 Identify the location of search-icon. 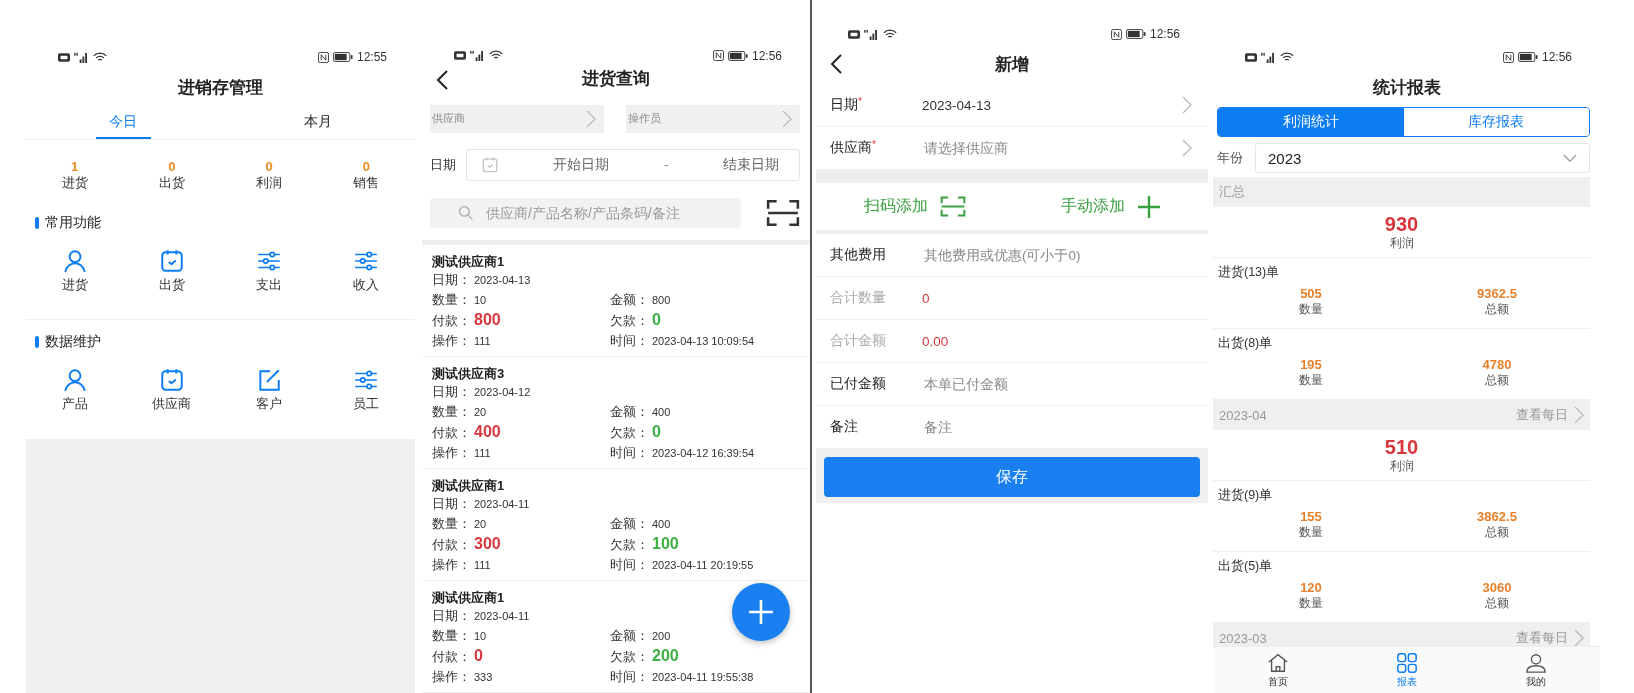
(466, 212).